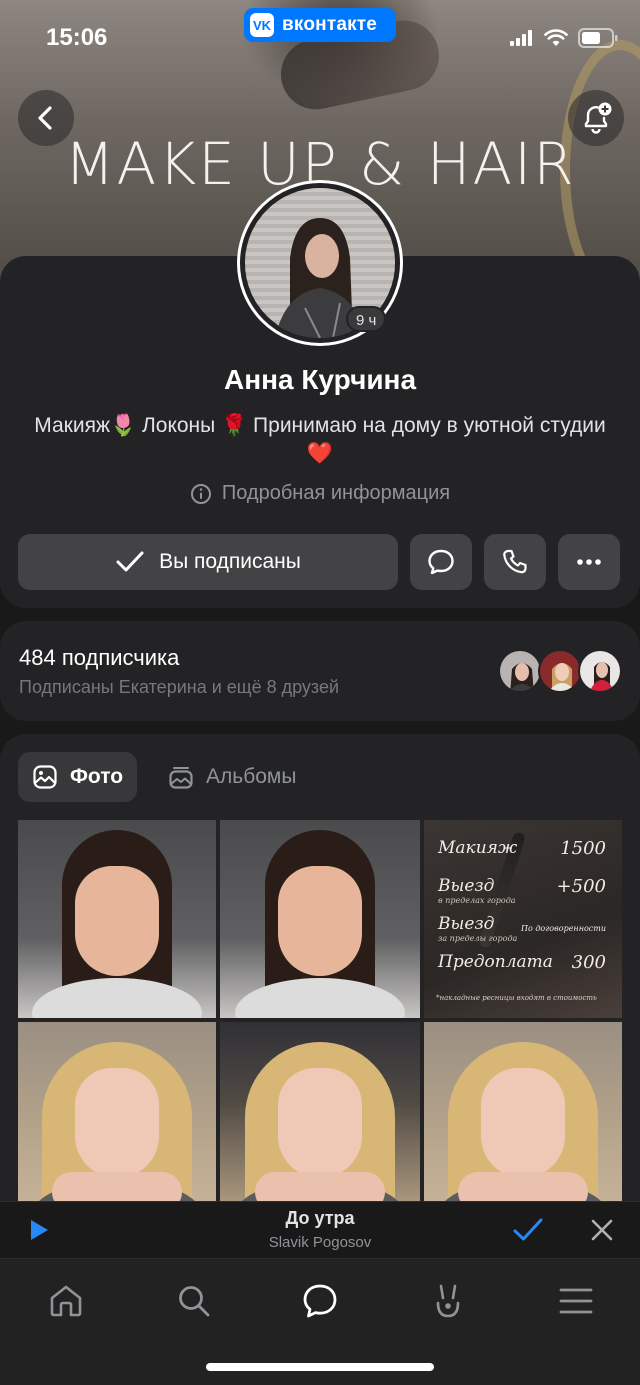 The image size is (640, 1385). What do you see at coordinates (495, 962) in the screenshot?
I see `price-label: Предоплата` at bounding box center [495, 962].